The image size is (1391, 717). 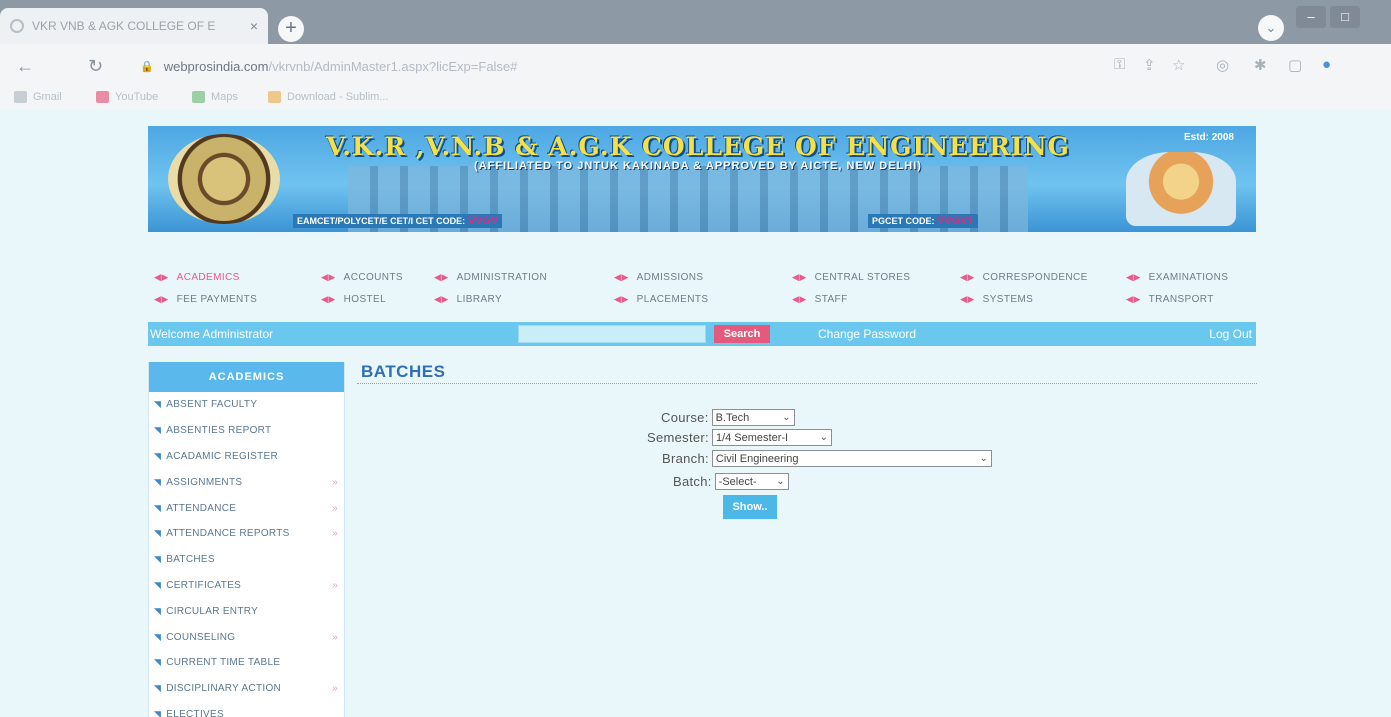 I want to click on sidebar-item-batches: ◥ BATCHES, so click(x=246, y=560).